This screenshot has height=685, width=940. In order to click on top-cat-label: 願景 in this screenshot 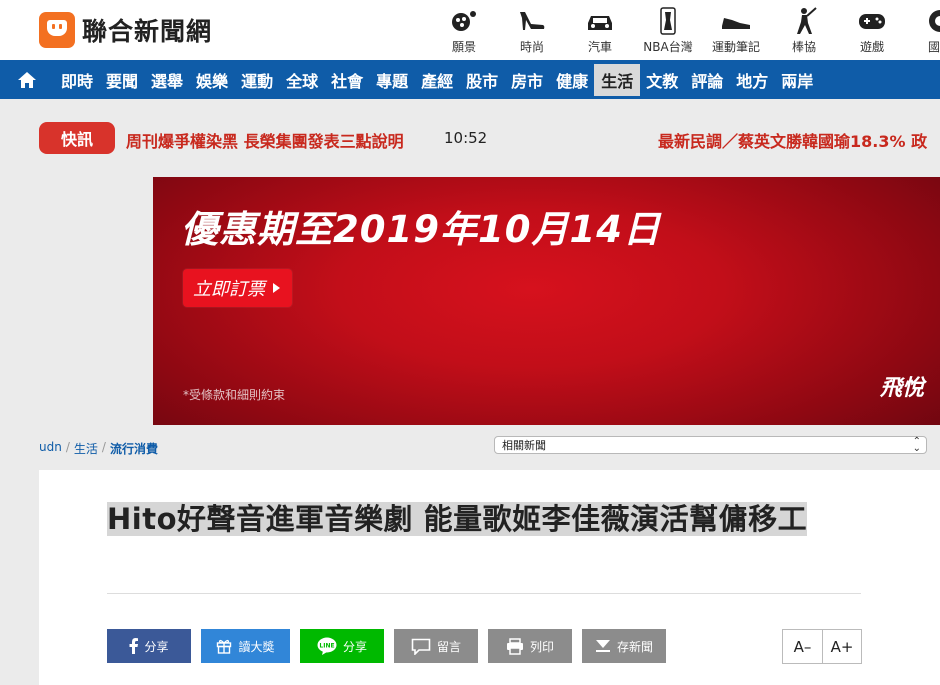, I will do `click(463, 47)`.